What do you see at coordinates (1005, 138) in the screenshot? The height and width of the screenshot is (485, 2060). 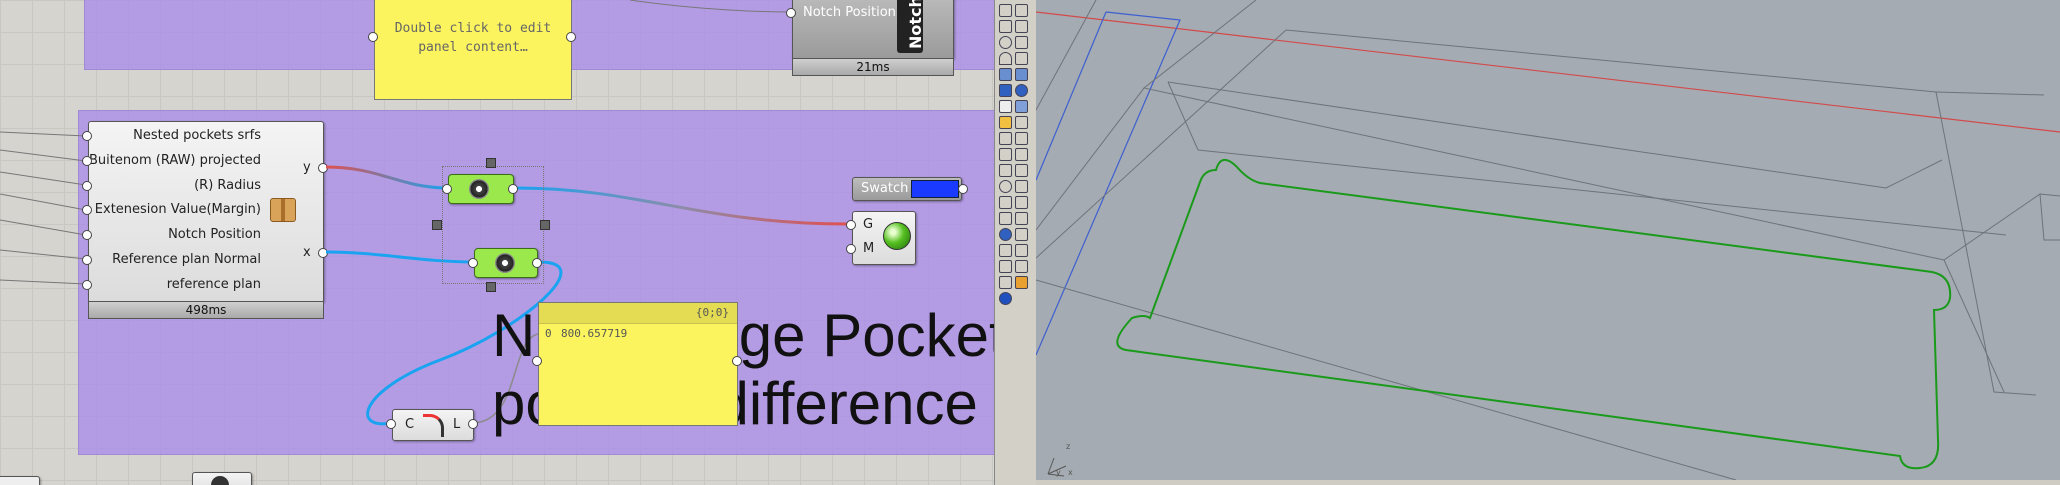 I see `move-tool-icon` at bounding box center [1005, 138].